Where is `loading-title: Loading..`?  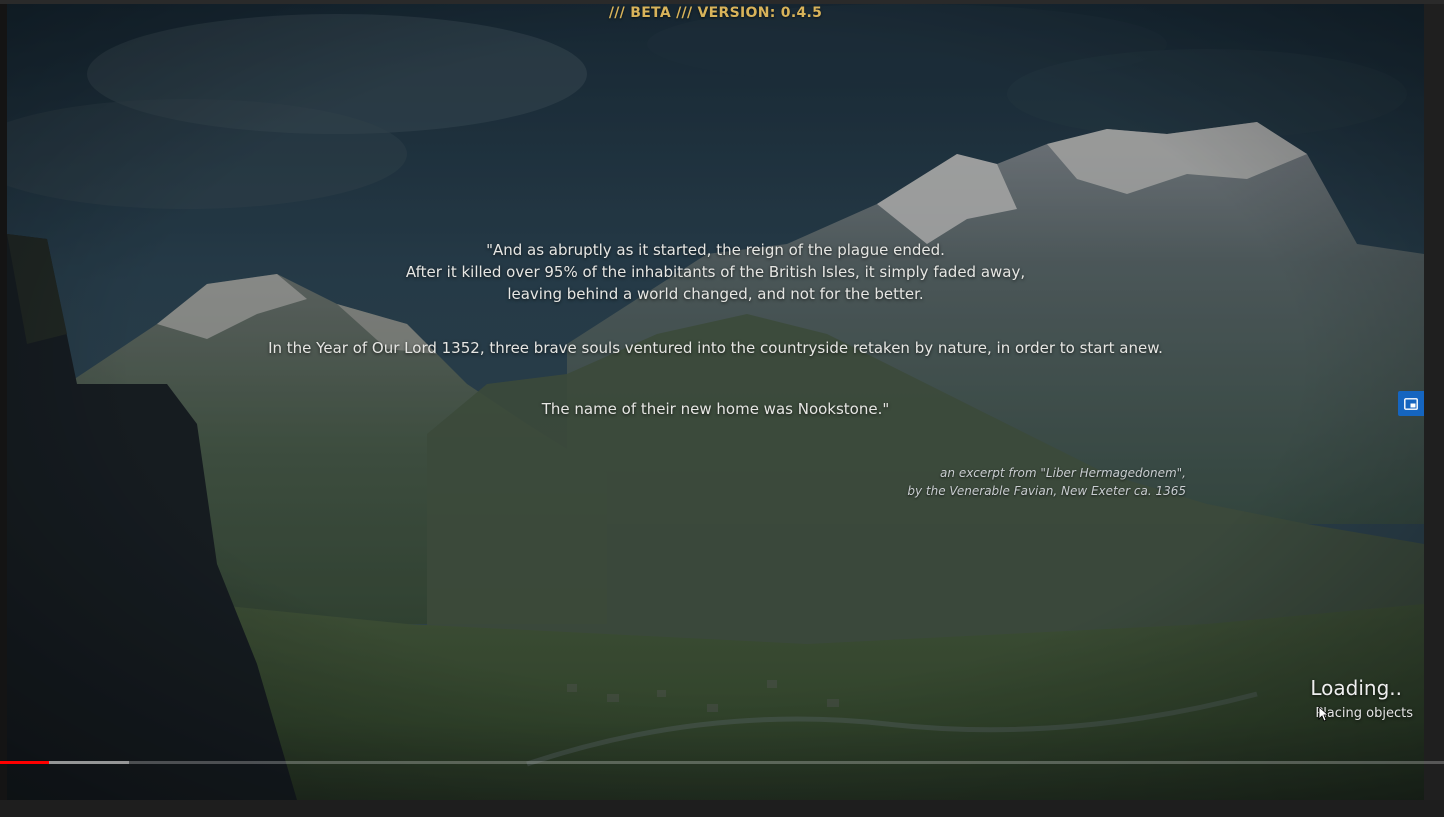 loading-title: Loading.. is located at coordinates (1356, 688).